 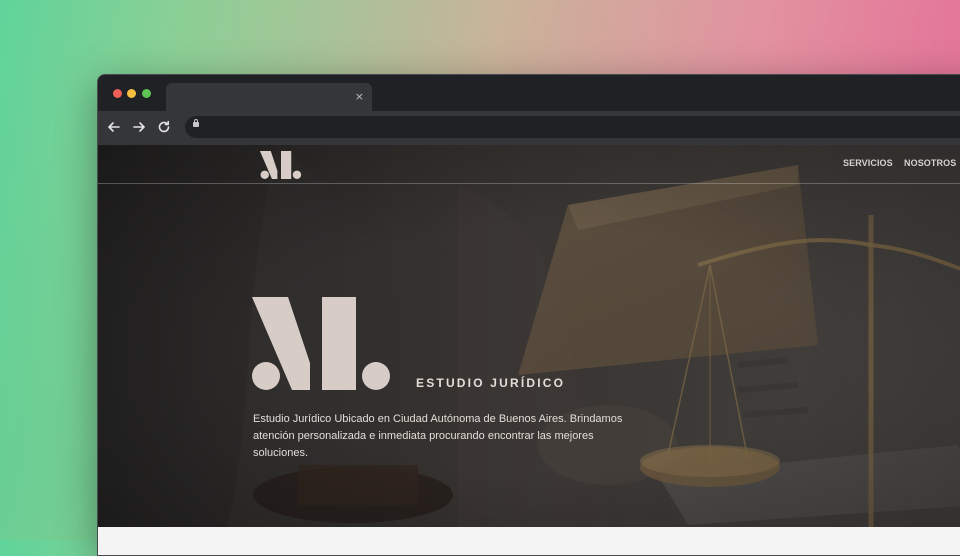 I want to click on hero-tagline: ESTUDIO JURÍDICO, so click(x=491, y=383).